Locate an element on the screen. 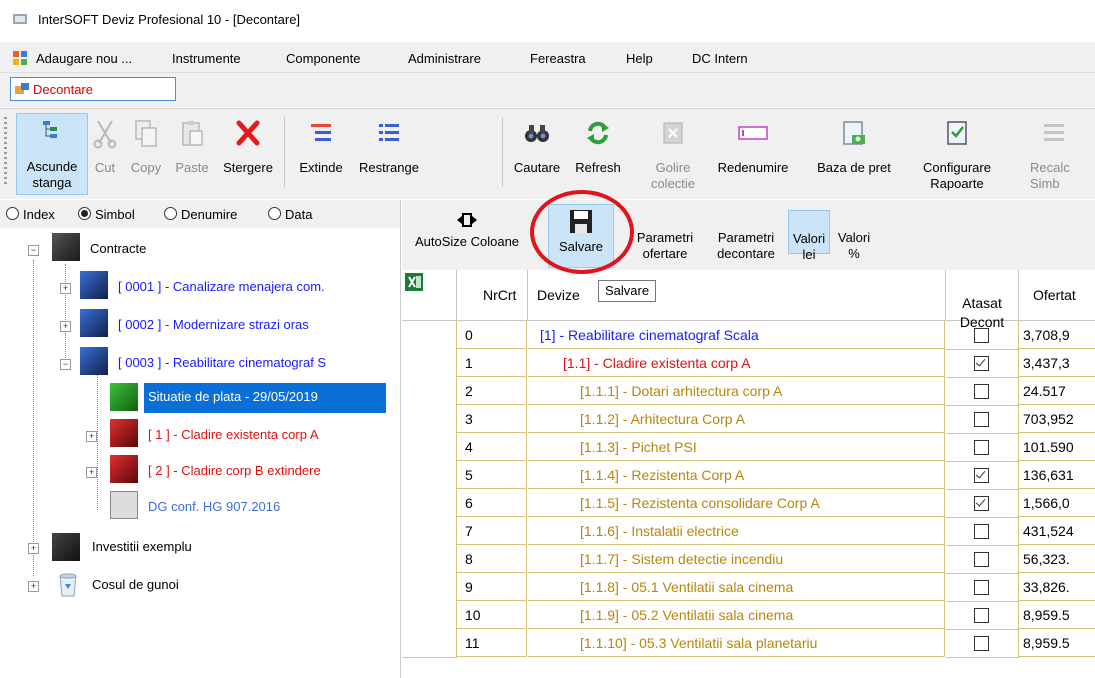  ofertat-cell: 56,323. is located at coordinates (1057, 559).